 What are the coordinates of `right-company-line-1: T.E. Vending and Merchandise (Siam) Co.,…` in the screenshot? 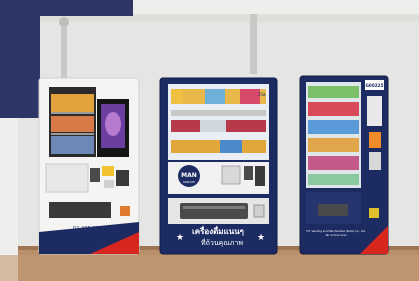 It's located at (336, 231).